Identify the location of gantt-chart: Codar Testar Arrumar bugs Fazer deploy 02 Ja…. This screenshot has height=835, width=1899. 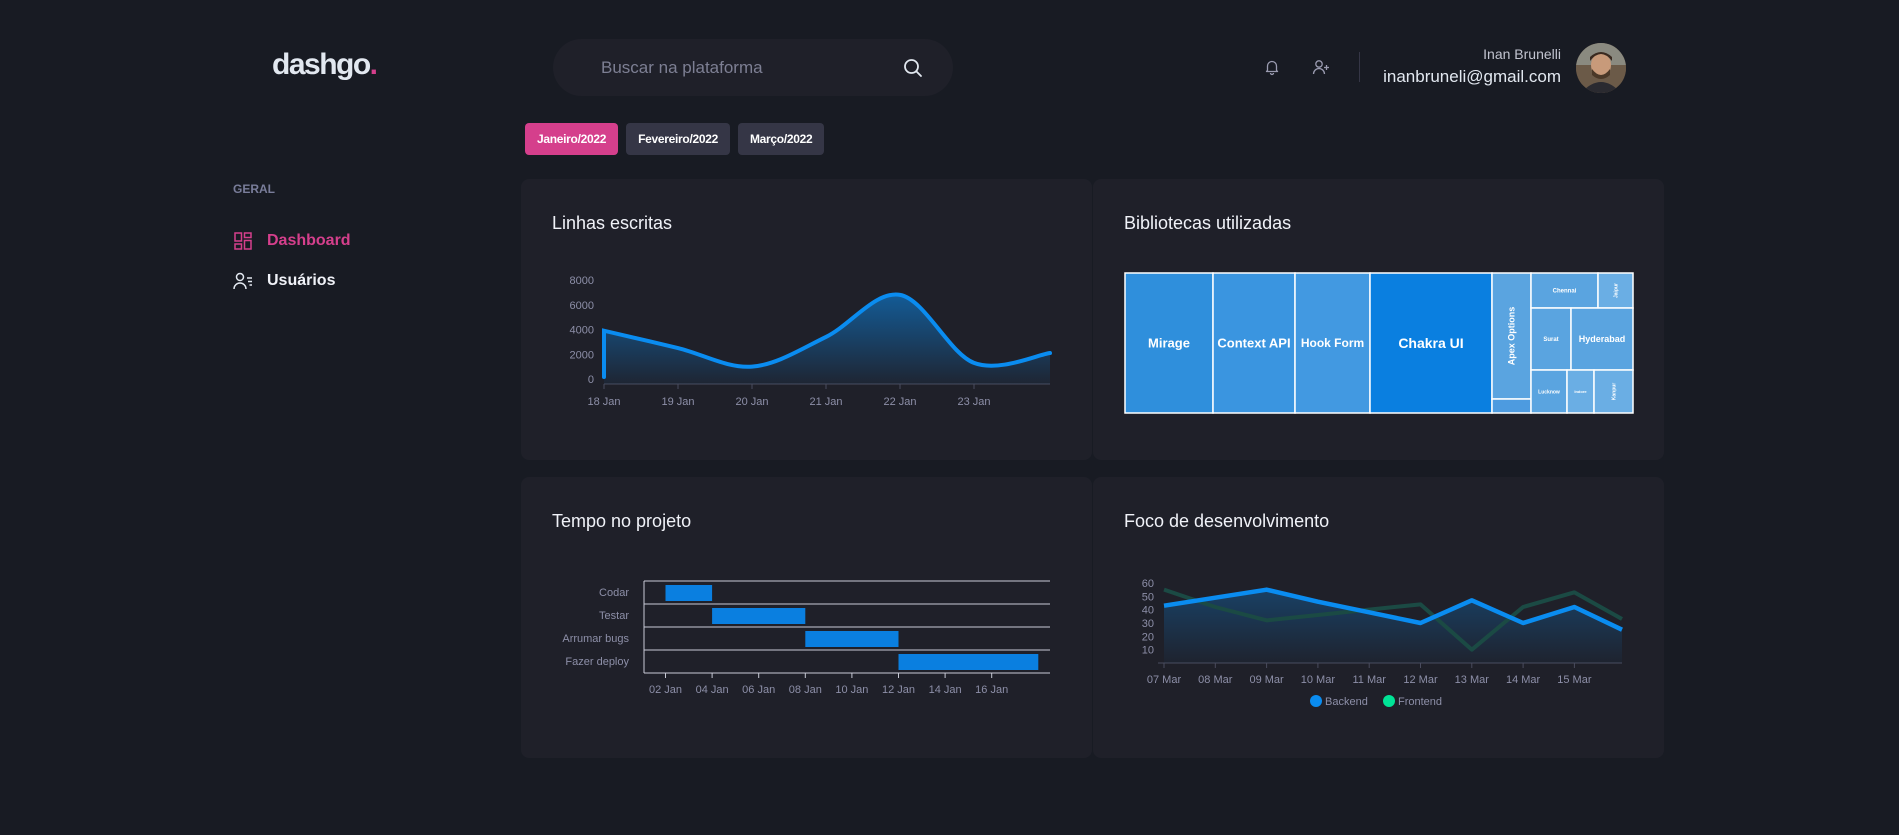
(806, 638).